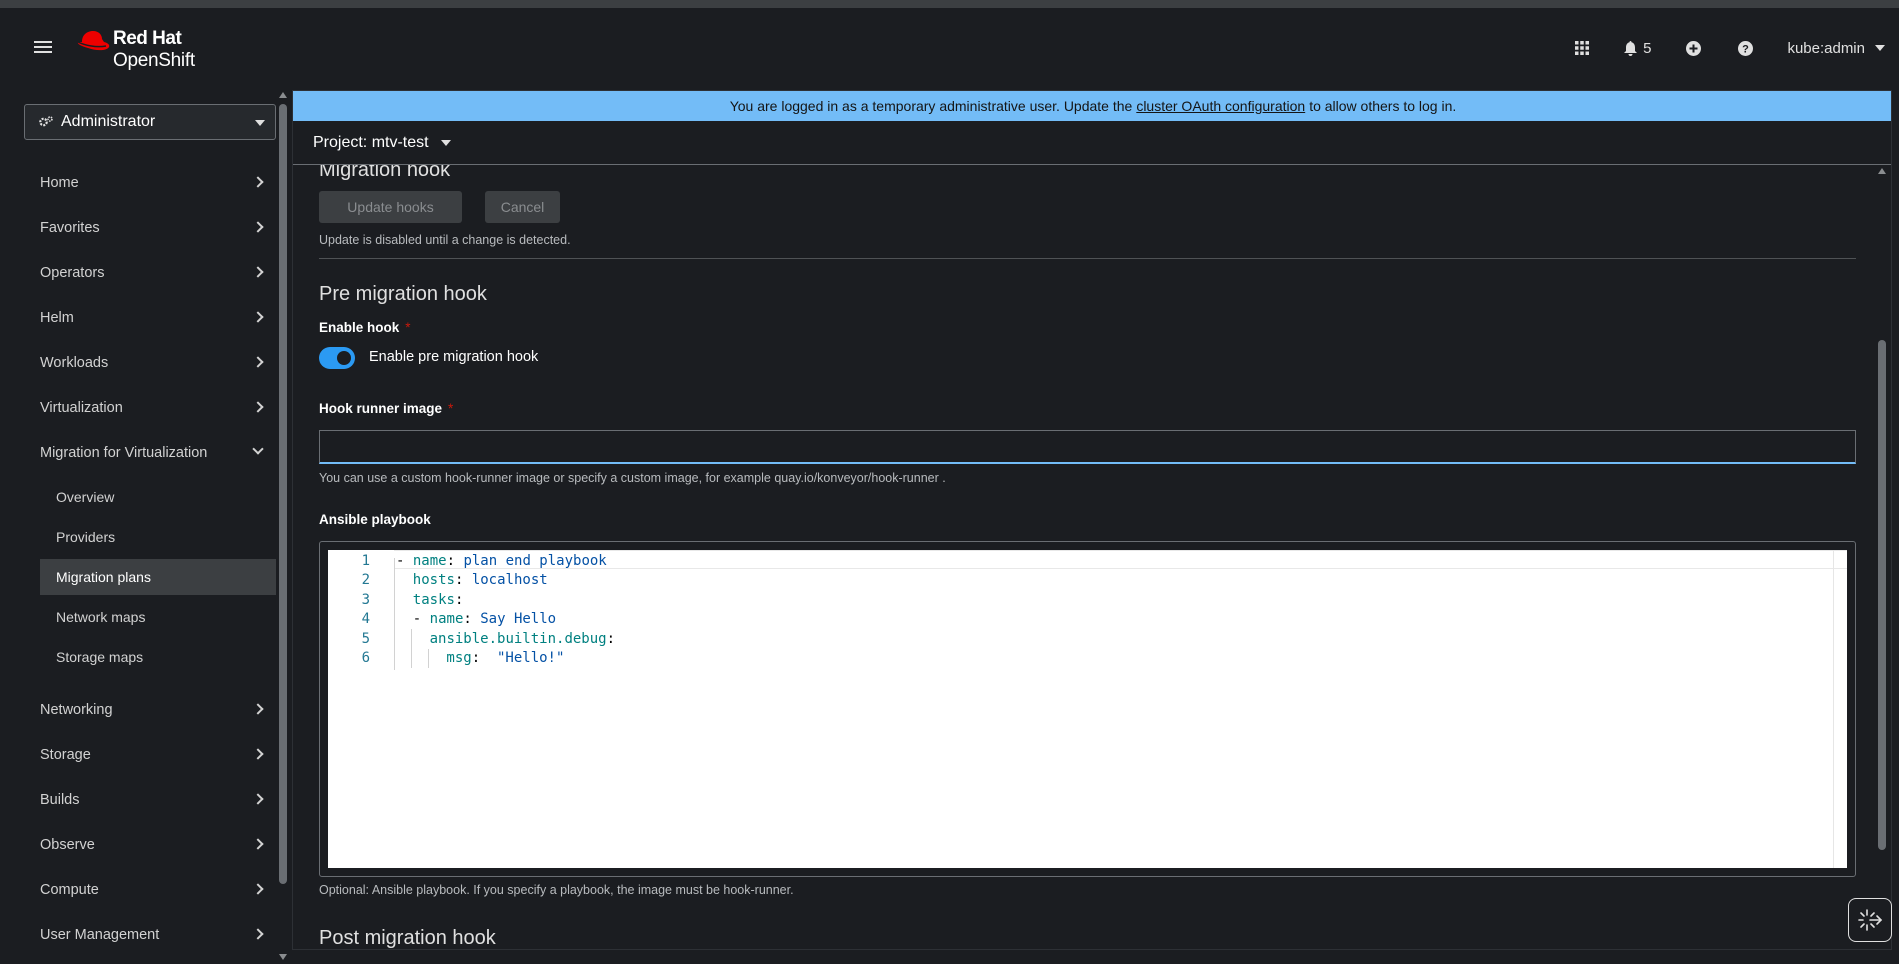  What do you see at coordinates (1087, 258) in the screenshot?
I see `section-divider` at bounding box center [1087, 258].